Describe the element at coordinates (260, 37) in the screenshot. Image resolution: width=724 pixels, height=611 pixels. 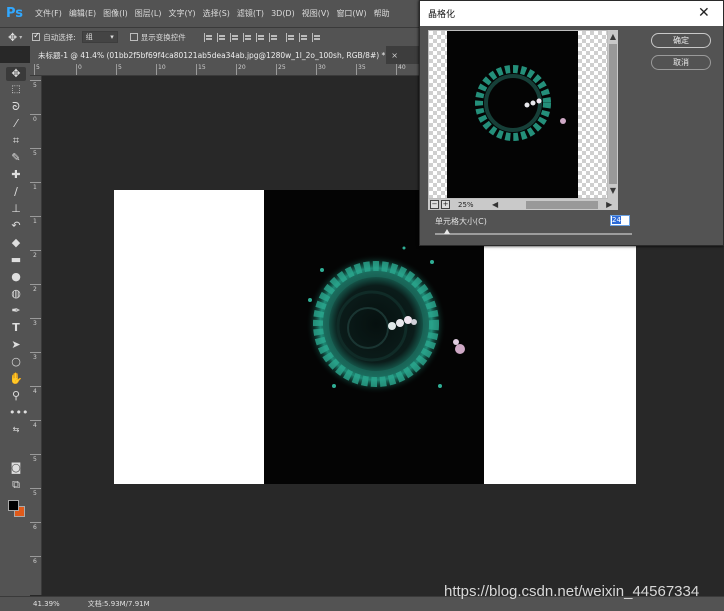
I see `align-hcenter-icon` at that location.